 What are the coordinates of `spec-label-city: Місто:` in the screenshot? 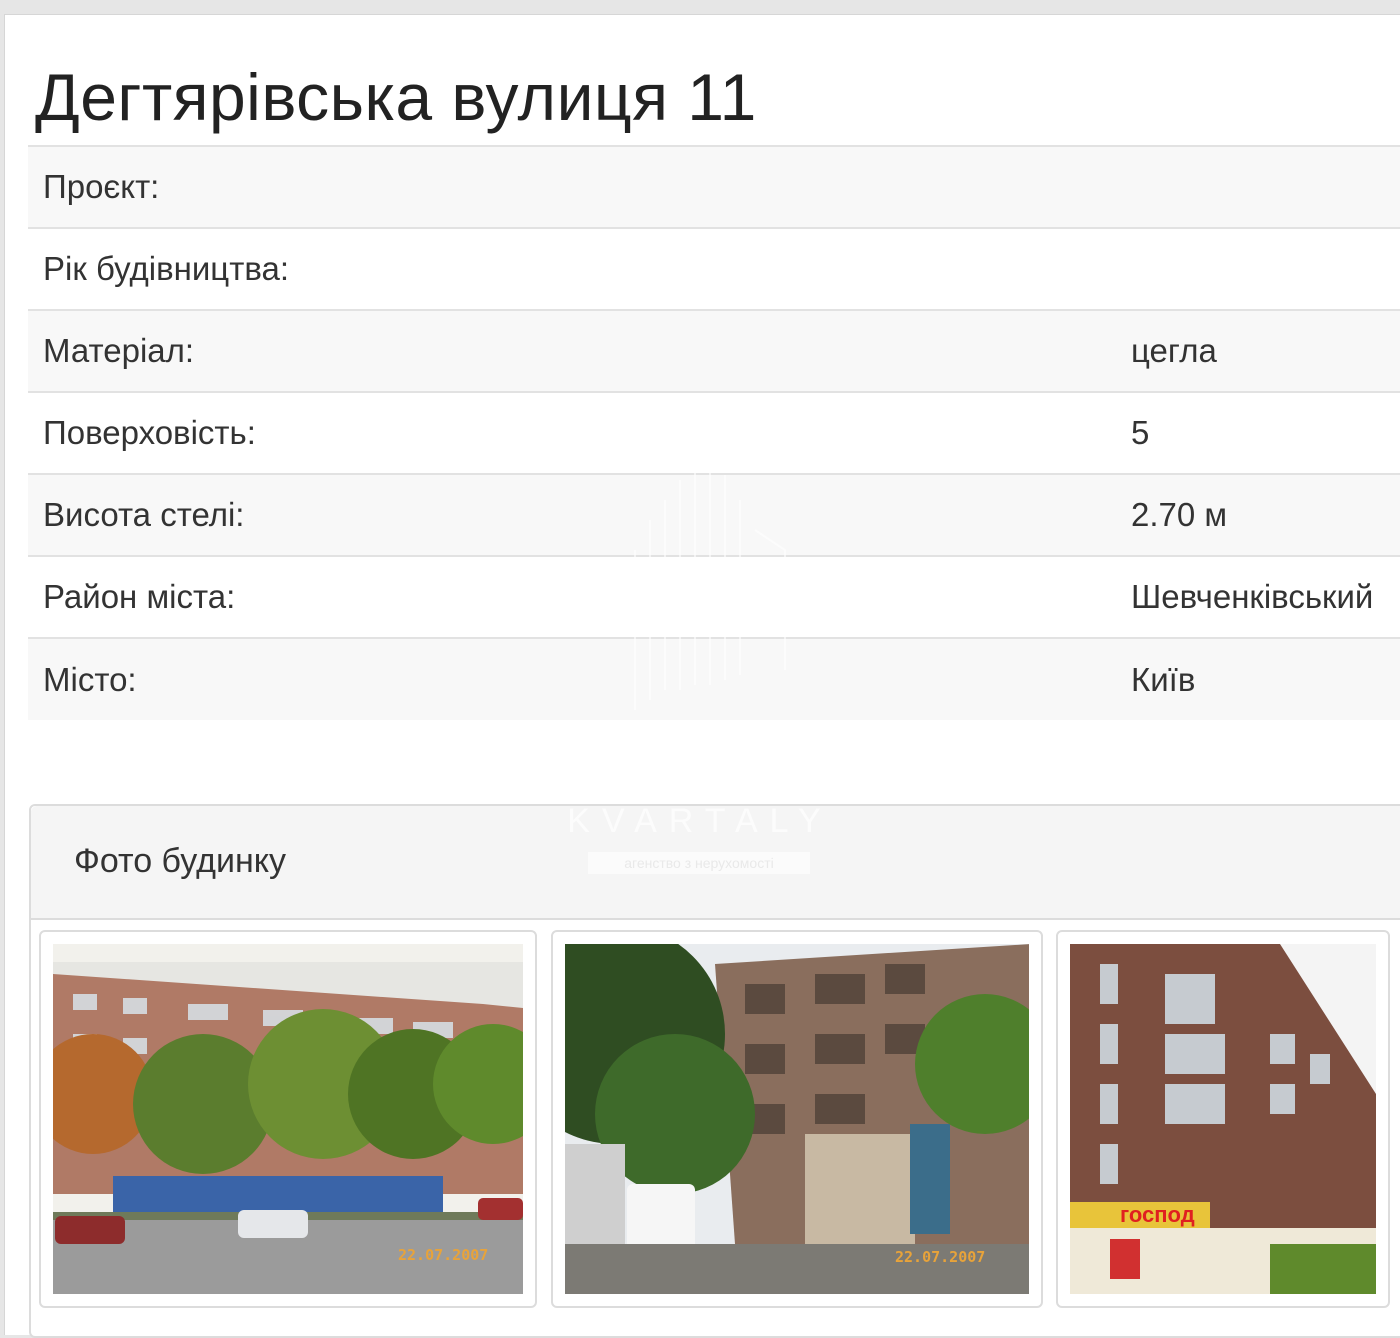 It's located at (571, 678).